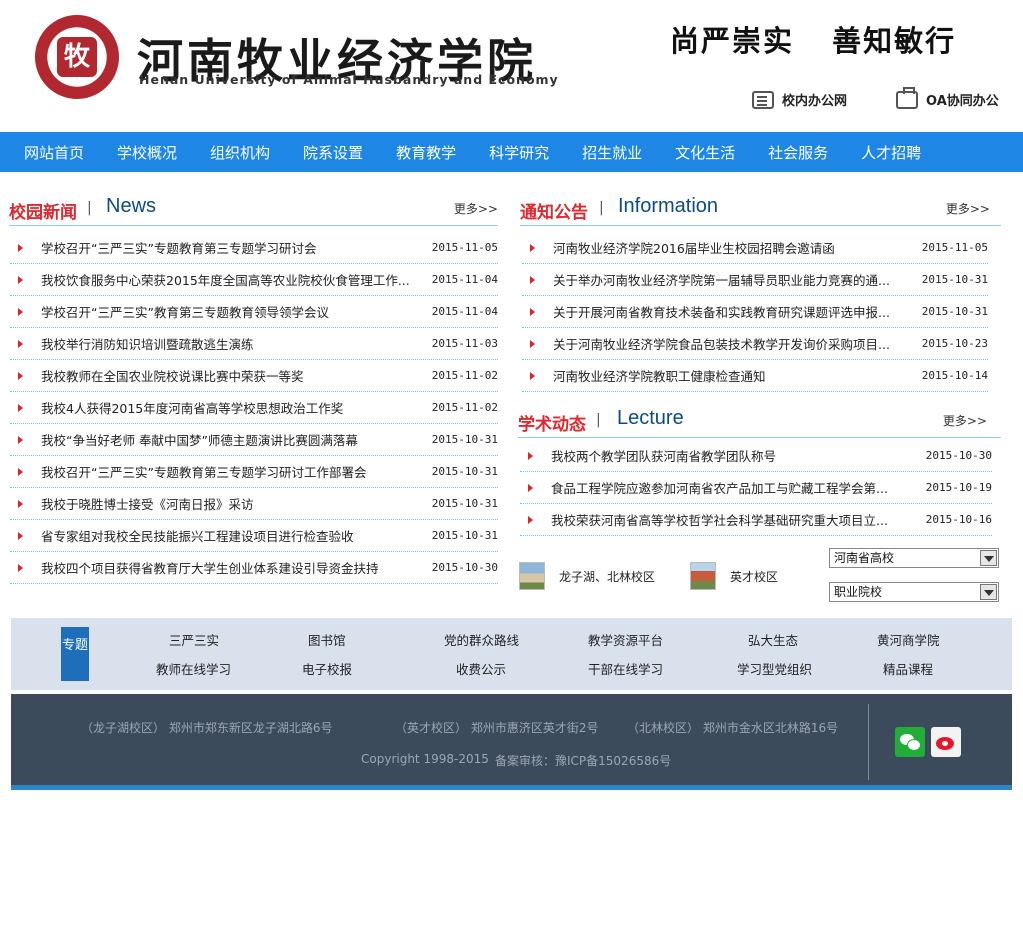  I want to click on notices-list-item: 河南牧业经济学院2016届毕业生校园招聘会邀请函 2015-11-05, so click(755, 248).